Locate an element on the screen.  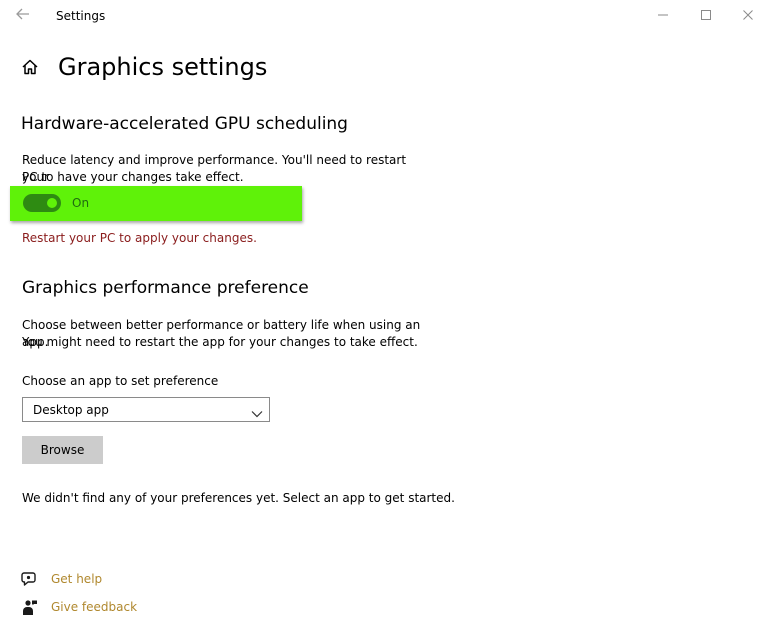
gpu-scheduling-title: Hardware-accelerated GPU scheduling is located at coordinates (184, 124).